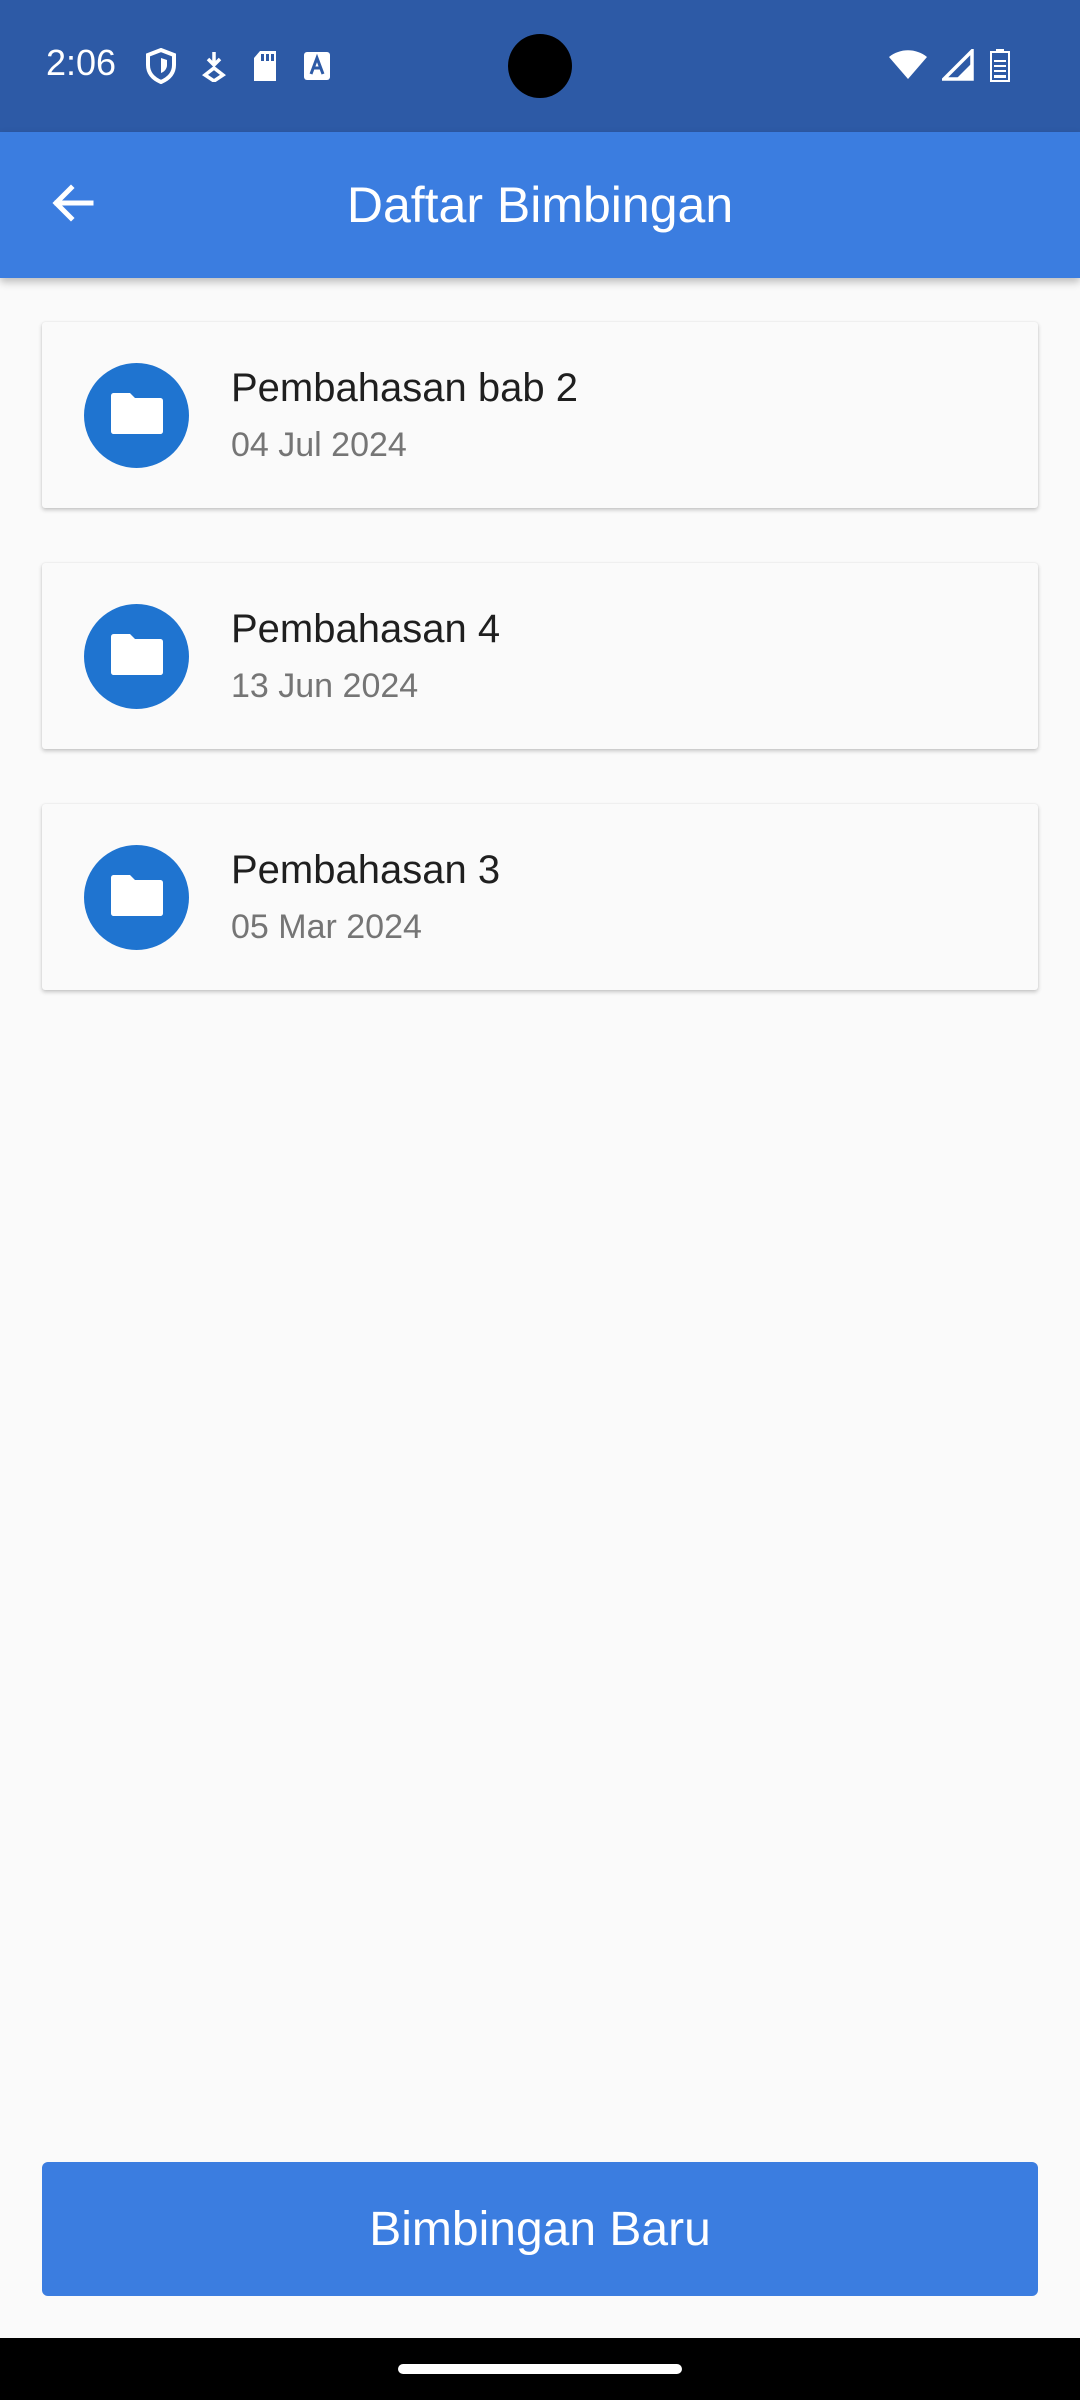 The width and height of the screenshot is (1080, 2400). I want to click on item-date: 13 Jun 2024, so click(325, 686).